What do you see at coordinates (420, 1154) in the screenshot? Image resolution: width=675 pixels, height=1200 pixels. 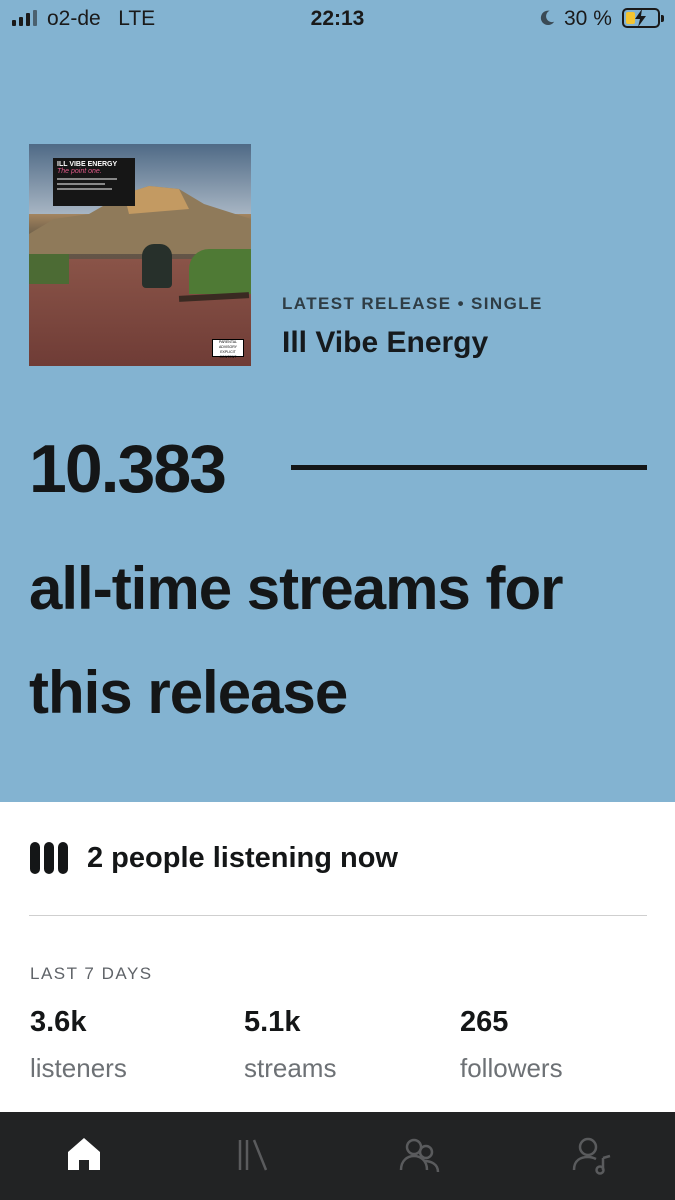 I see `audience-icon` at bounding box center [420, 1154].